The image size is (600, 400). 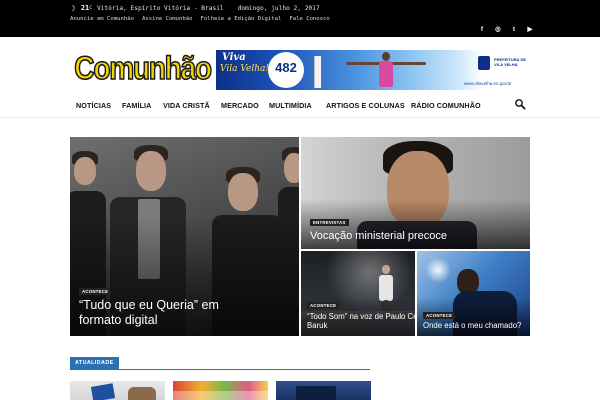 I want to click on site-logo: Comunhão, so click(x=143, y=68).